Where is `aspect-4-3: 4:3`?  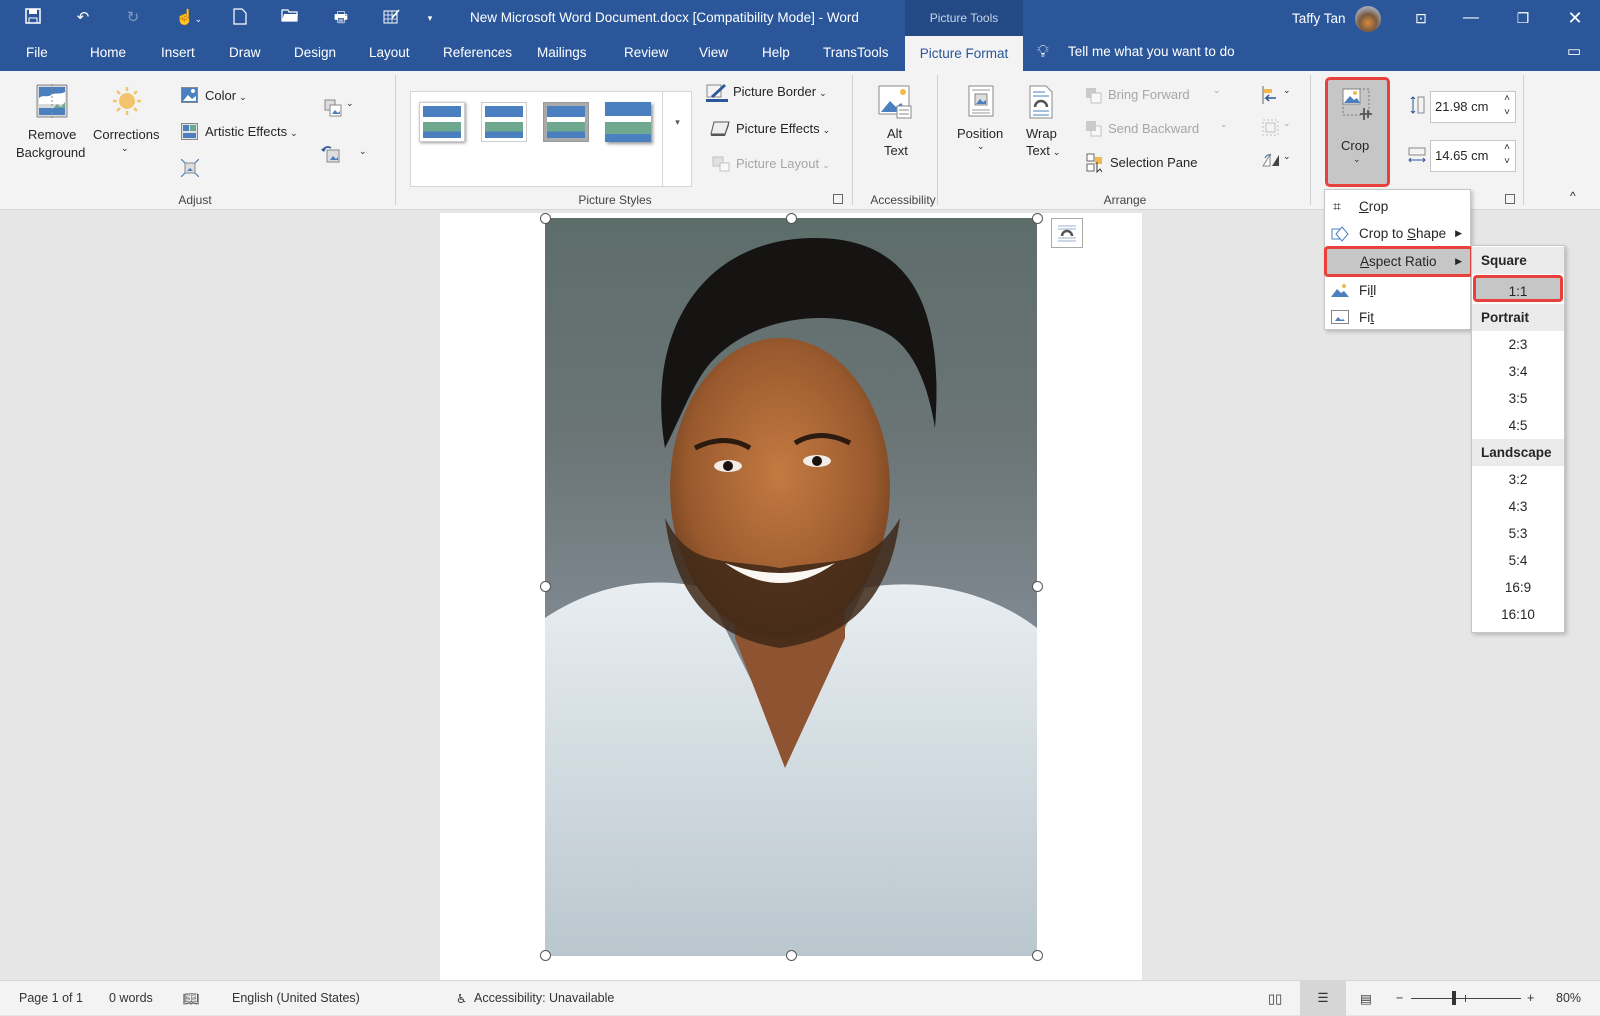
aspect-4-3: 4:3 is located at coordinates (1518, 506).